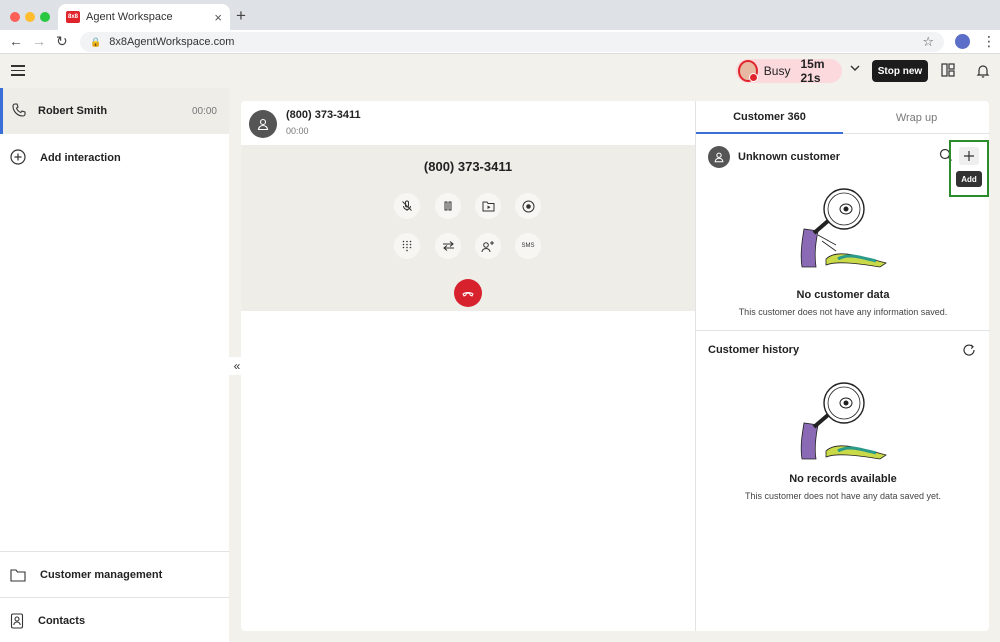  Describe the element at coordinates (969, 179) in the screenshot. I see `add-tooltip: Add` at that location.